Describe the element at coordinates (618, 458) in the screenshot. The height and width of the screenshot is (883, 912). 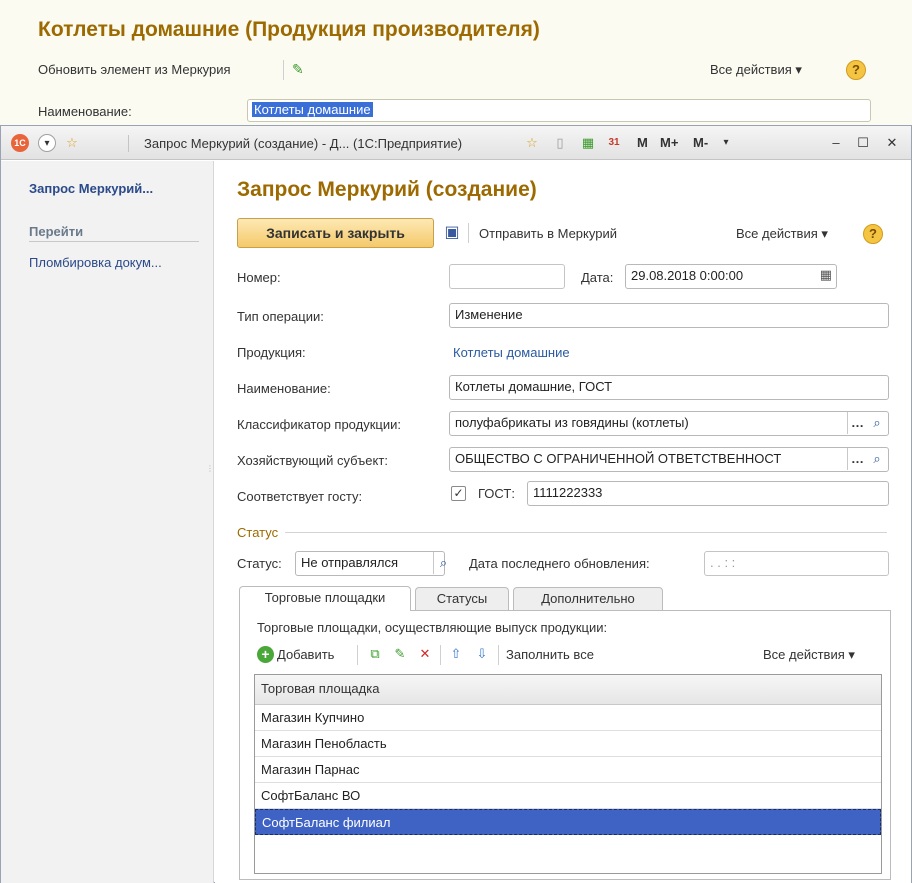
I see `business-entity-value: ОБЩЕСТВО С ОГРАНИЧЕННОЙ ОТВЕТСТВЕННОСТ` at that location.